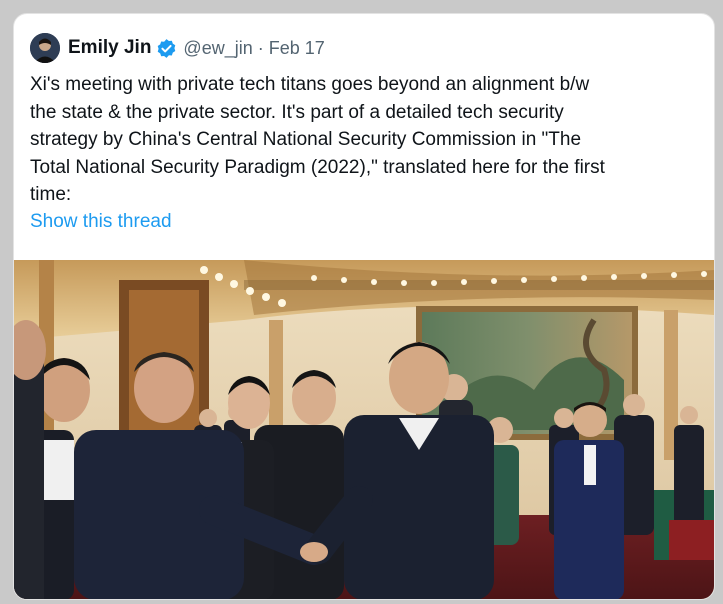  What do you see at coordinates (297, 48) in the screenshot?
I see `tweet-date: Feb 17` at bounding box center [297, 48].